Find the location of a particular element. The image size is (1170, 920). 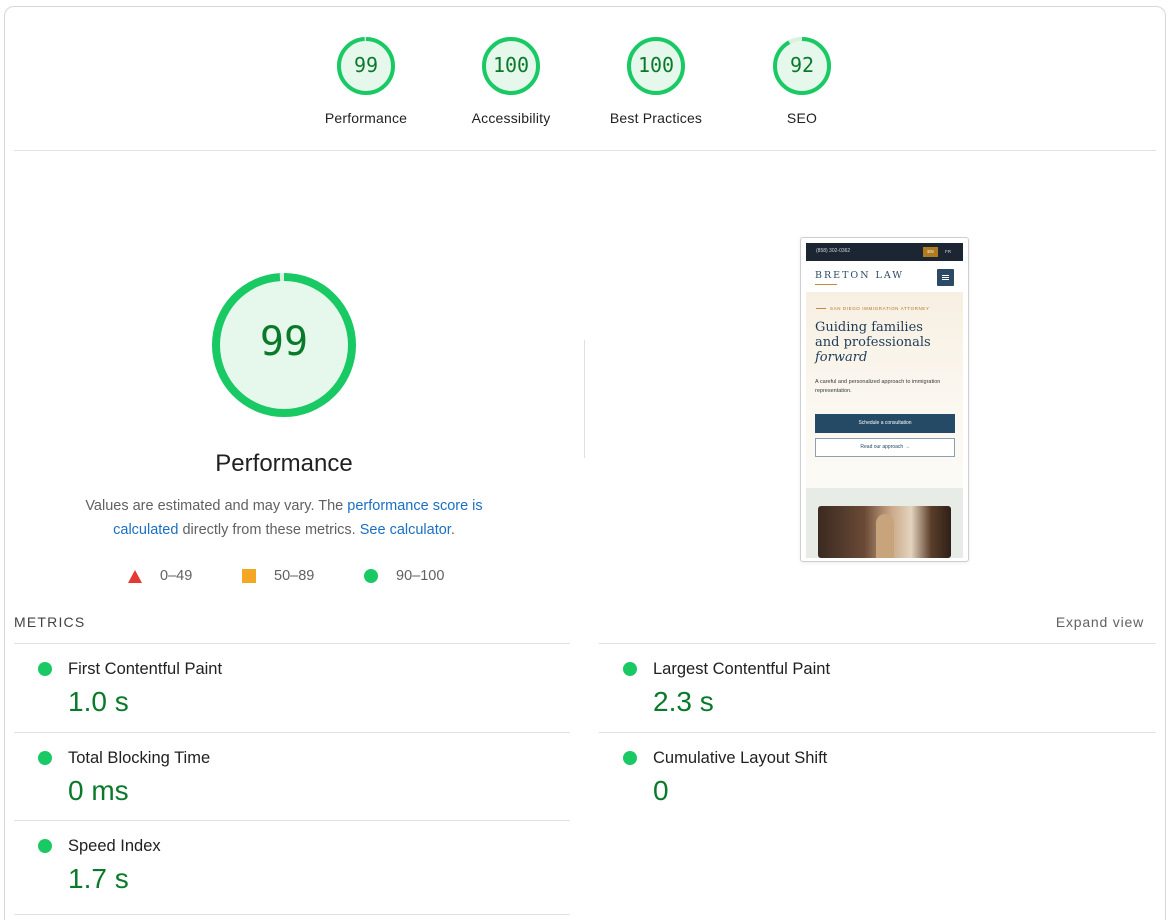

triangle-icon is located at coordinates (135, 576).